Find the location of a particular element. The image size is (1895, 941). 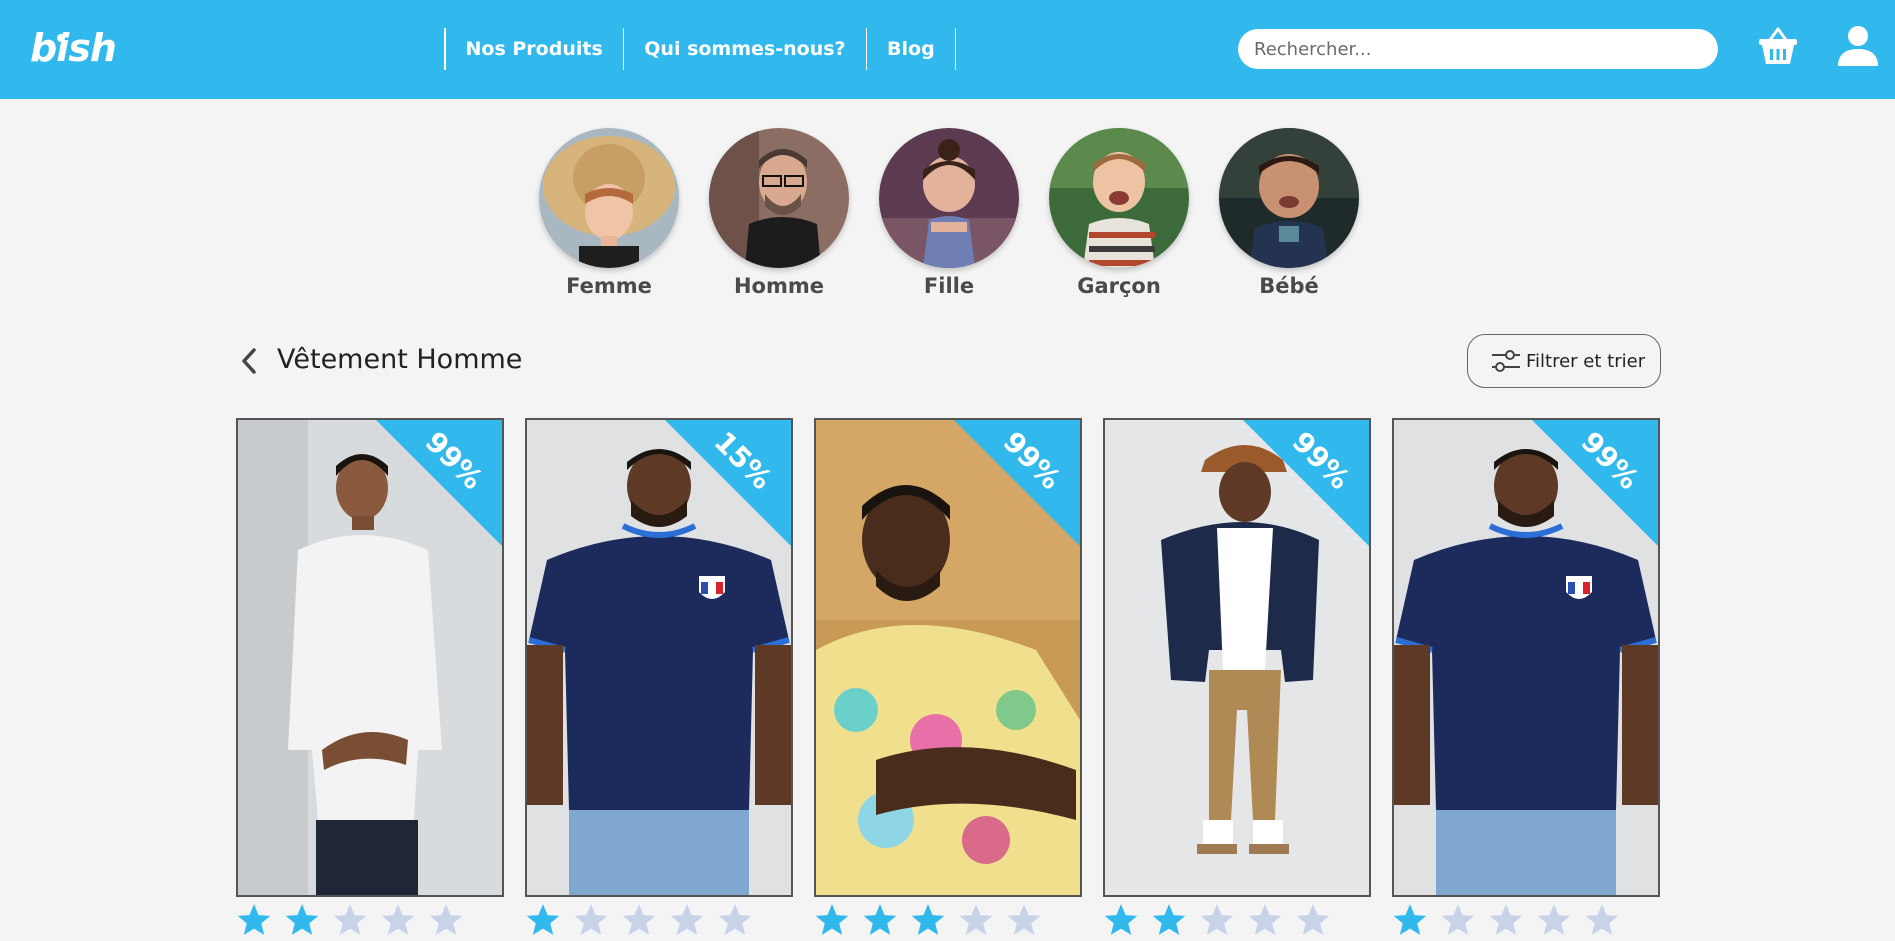

basket-icon is located at coordinates (1778, 46).